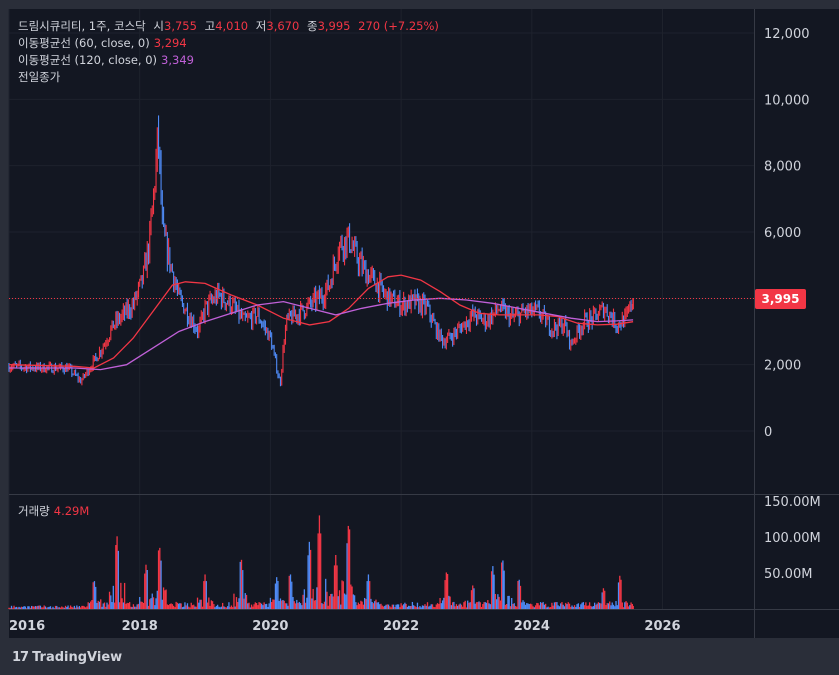  Describe the element at coordinates (312, 26) in the screenshot. I see `close-label: 종` at that location.